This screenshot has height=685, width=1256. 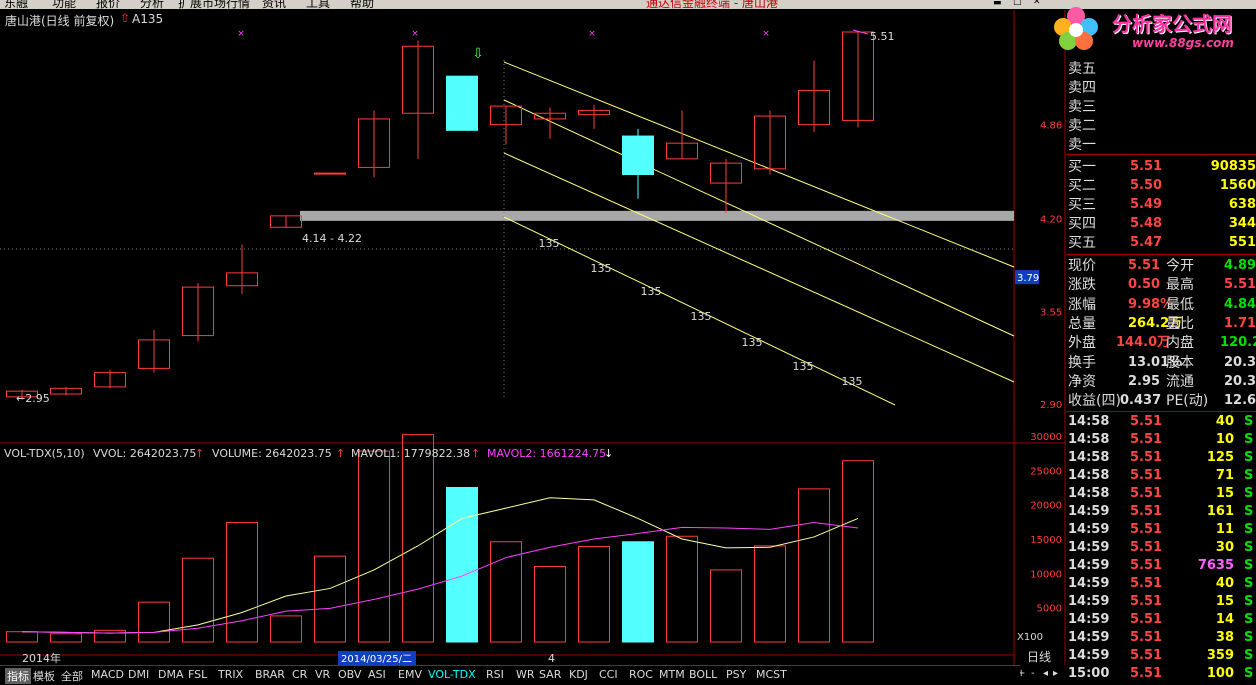 I want to click on tick-volume: 359, so click(x=1220, y=656).